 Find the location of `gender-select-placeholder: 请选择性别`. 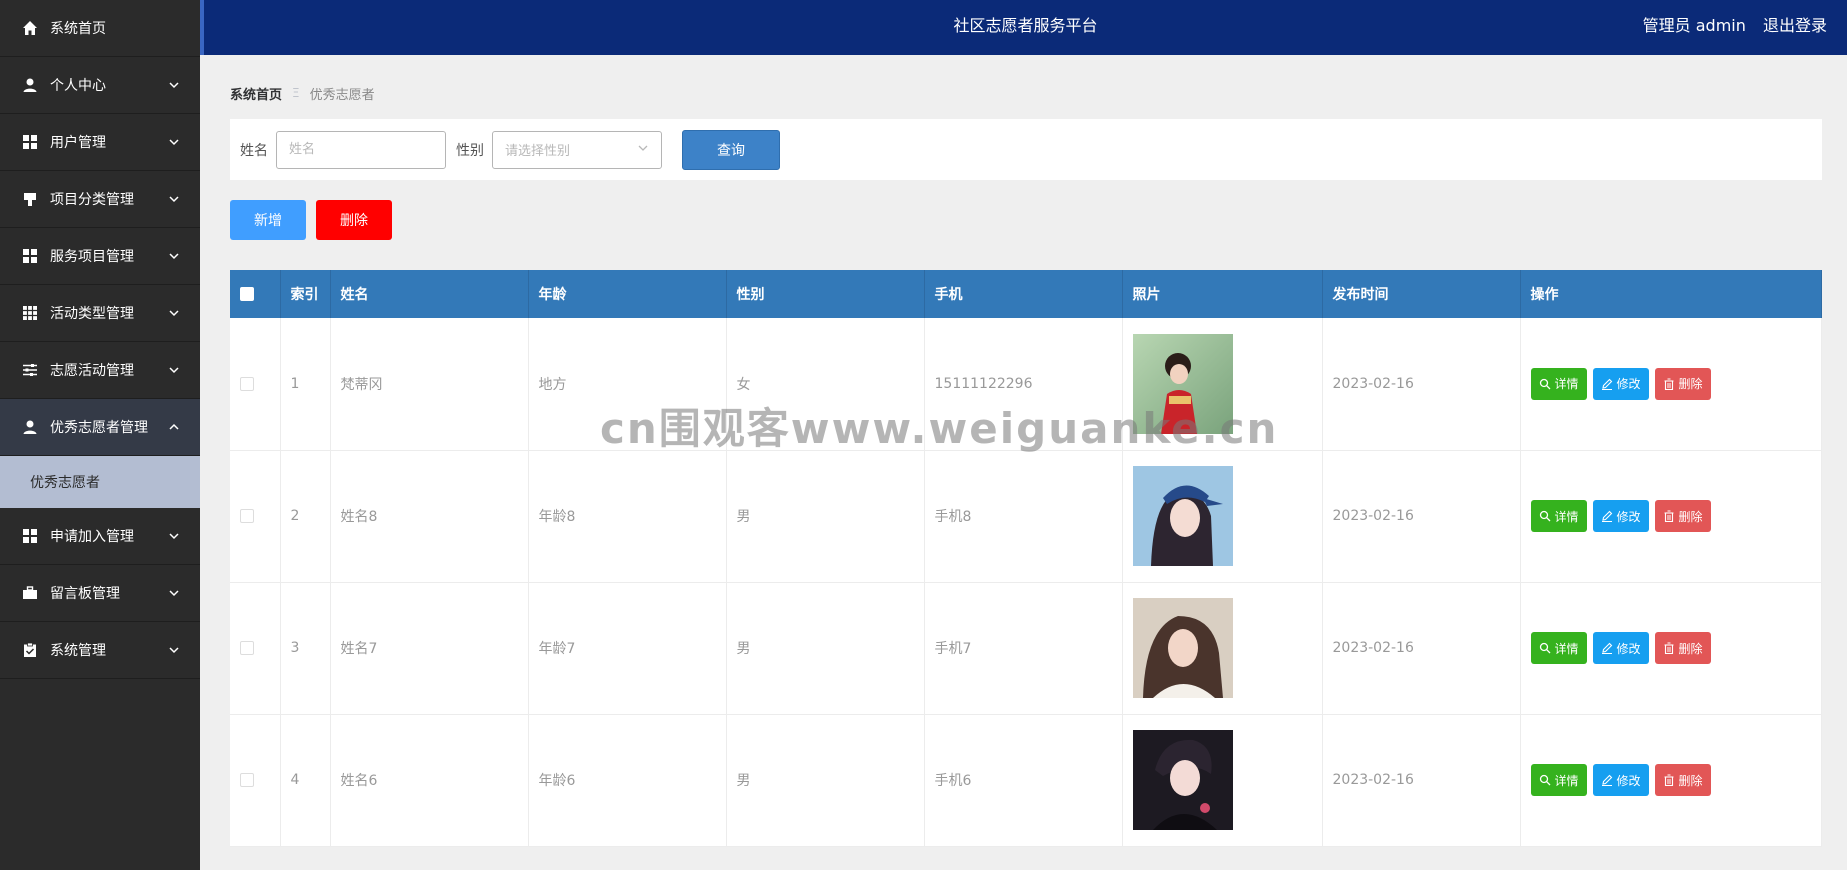

gender-select-placeholder: 请选择性别 is located at coordinates (538, 151).